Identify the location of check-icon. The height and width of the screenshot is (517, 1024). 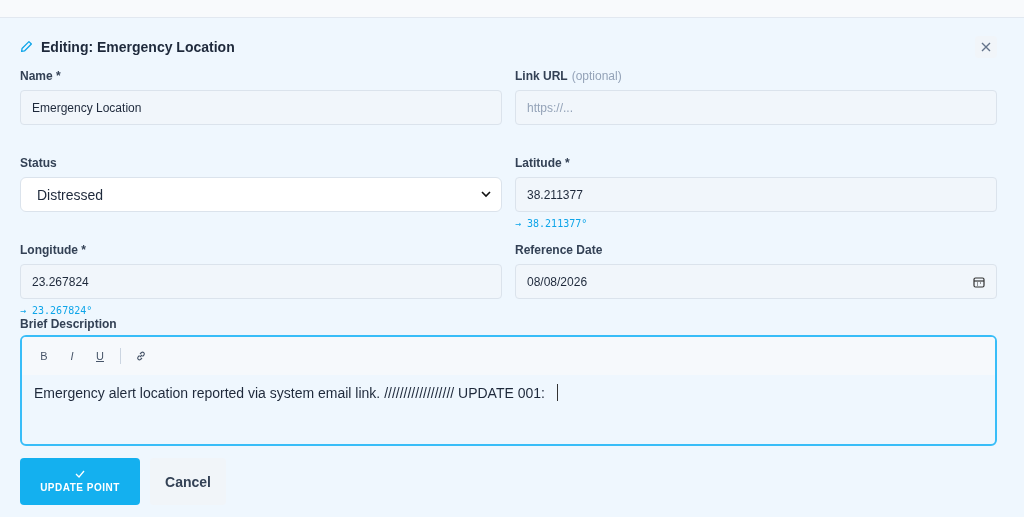
(80, 474).